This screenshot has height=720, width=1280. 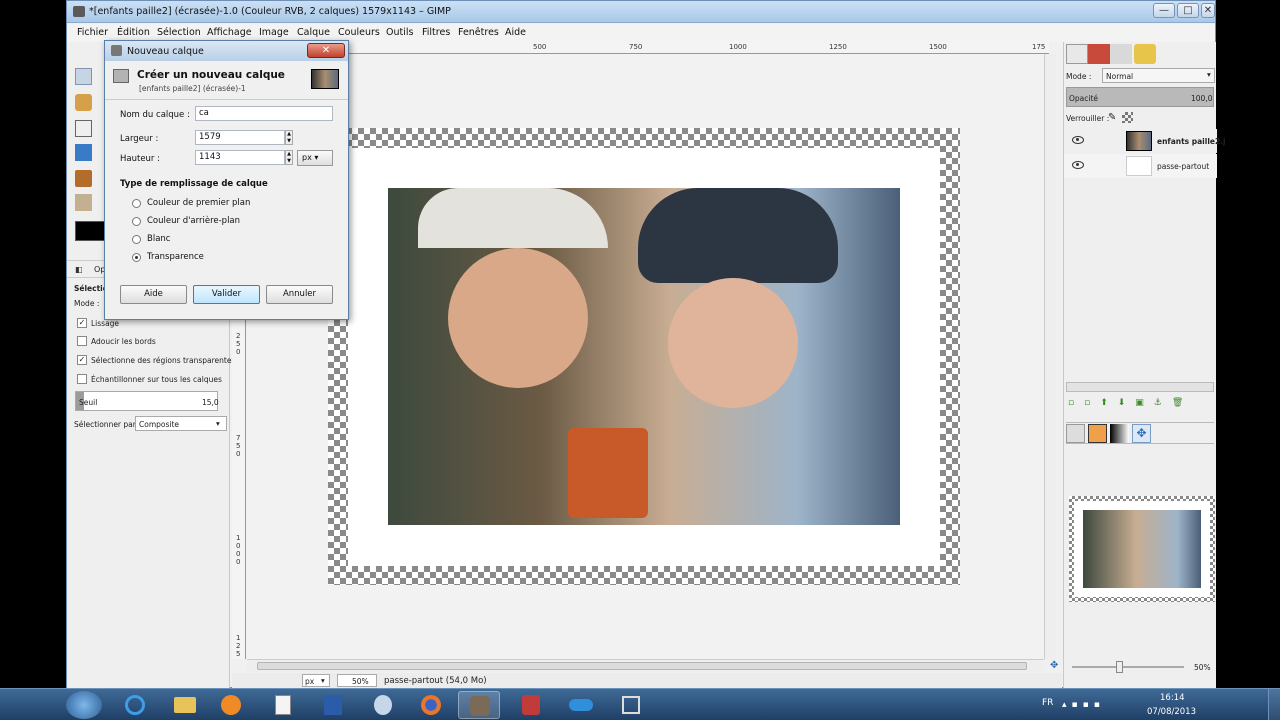 What do you see at coordinates (1120, 76) in the screenshot?
I see `layer-mode-value: Normal` at bounding box center [1120, 76].